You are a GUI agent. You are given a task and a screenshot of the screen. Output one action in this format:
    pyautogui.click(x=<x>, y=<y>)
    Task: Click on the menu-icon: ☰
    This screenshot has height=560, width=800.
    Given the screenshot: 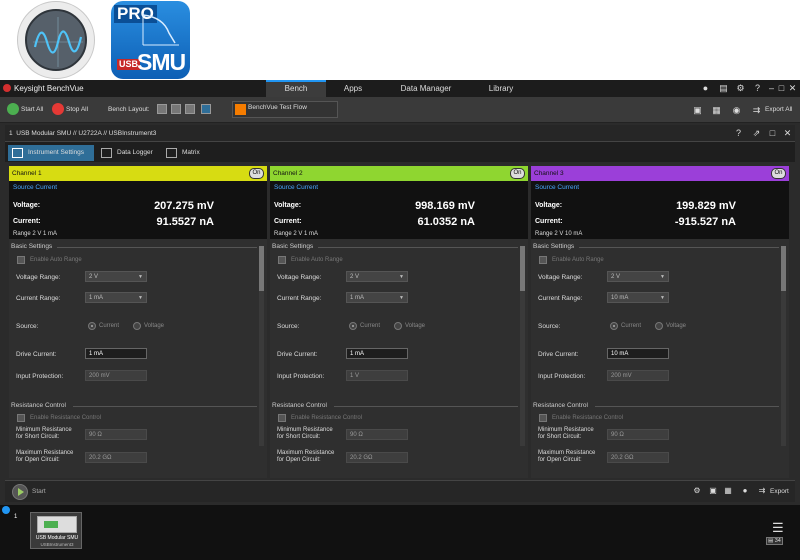 What is the action you would take?
    pyautogui.click(x=778, y=527)
    